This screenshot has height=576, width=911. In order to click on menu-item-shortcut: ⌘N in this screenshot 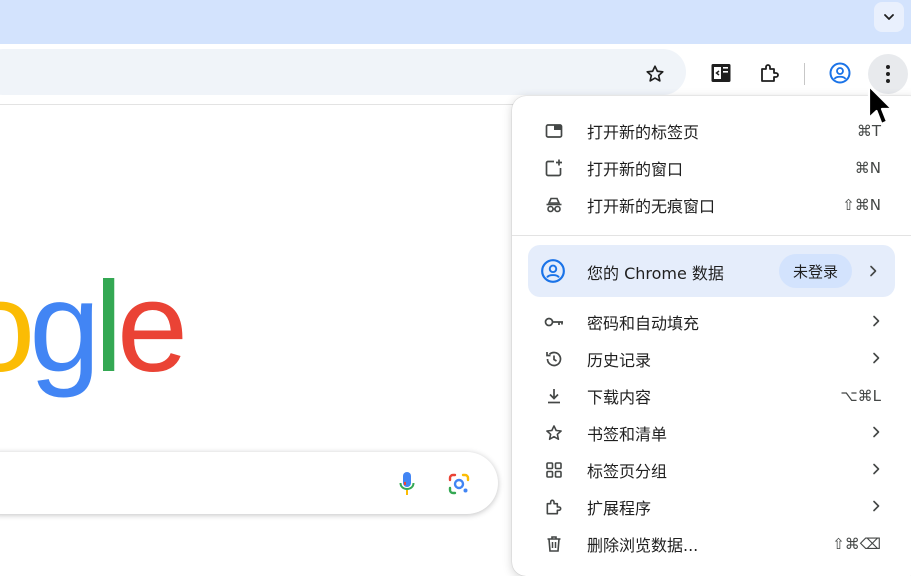, I will do `click(867, 167)`.